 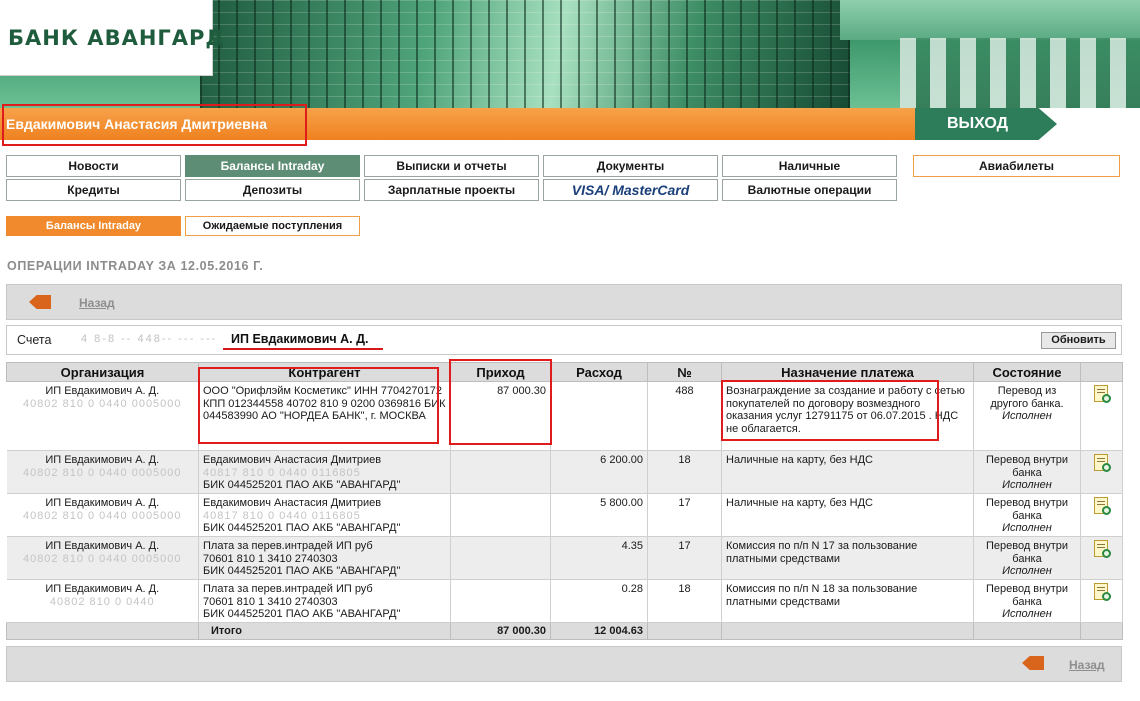 I want to click on org-cell: ИП Евдакимович А. Д. 40802 810 0 0440, so click(x=102, y=601).